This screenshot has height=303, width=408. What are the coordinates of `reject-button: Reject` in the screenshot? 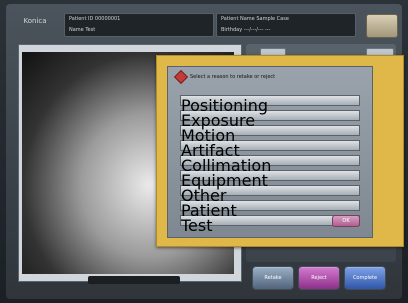 It's located at (319, 278).